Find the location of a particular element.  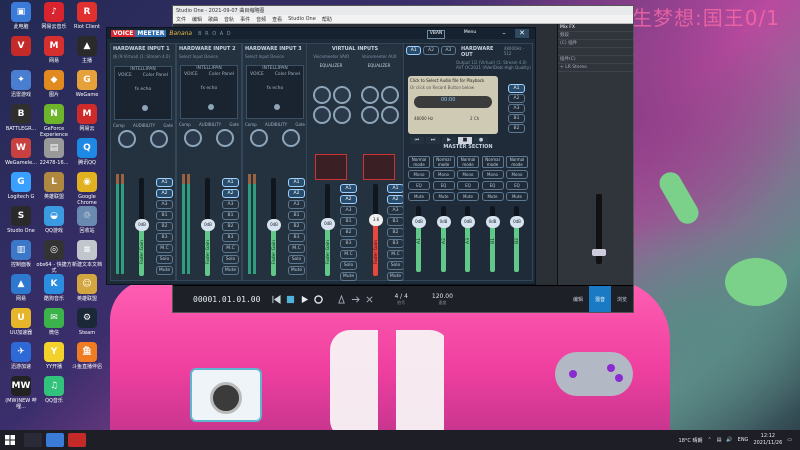

virtual-1-a2-button: A2 is located at coordinates (348, 199).